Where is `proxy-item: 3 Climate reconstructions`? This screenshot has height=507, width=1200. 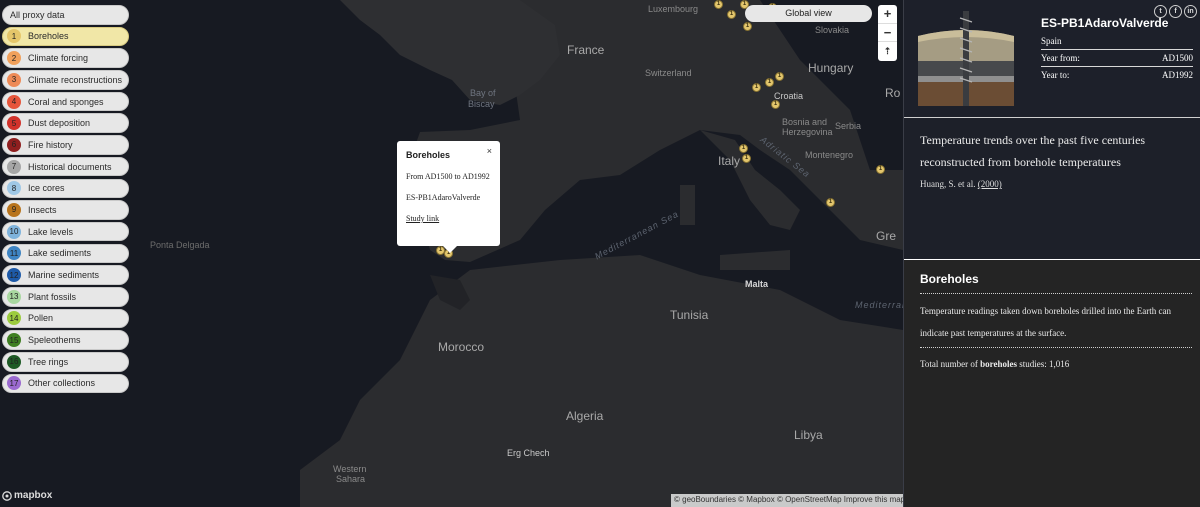 proxy-item: 3 Climate reconstructions is located at coordinates (65, 80).